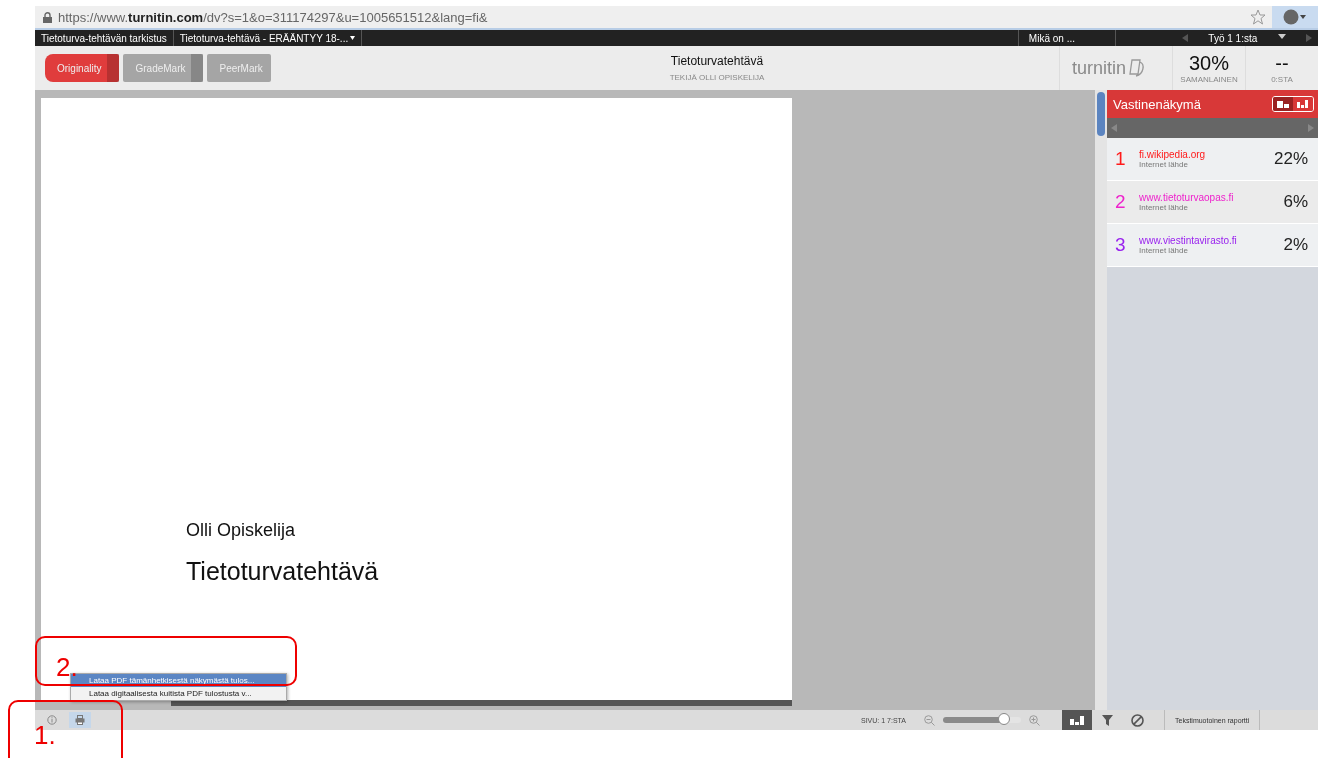  What do you see at coordinates (52, 720) in the screenshot?
I see `info-icon` at bounding box center [52, 720].